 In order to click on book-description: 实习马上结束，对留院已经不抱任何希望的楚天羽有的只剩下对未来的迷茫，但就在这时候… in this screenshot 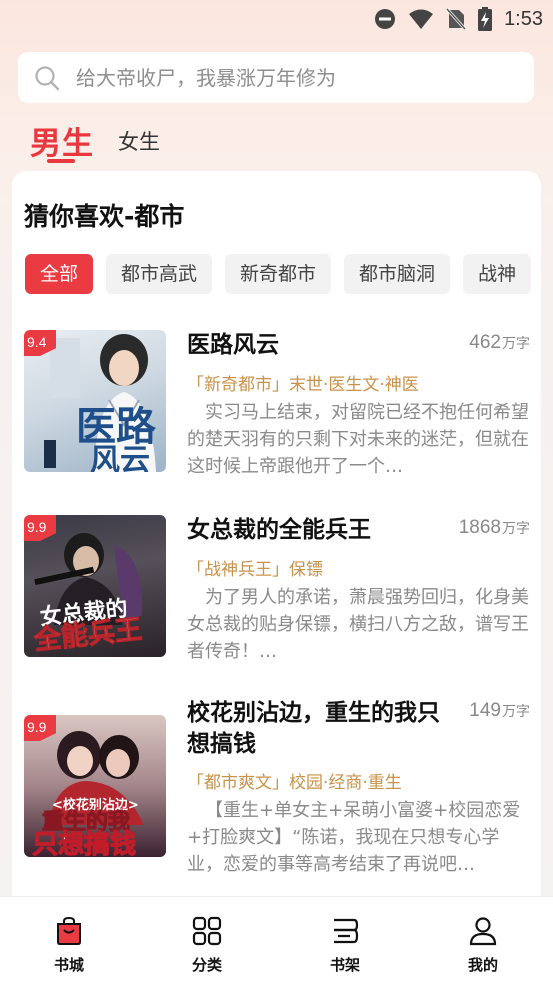, I will do `click(358, 439)`.